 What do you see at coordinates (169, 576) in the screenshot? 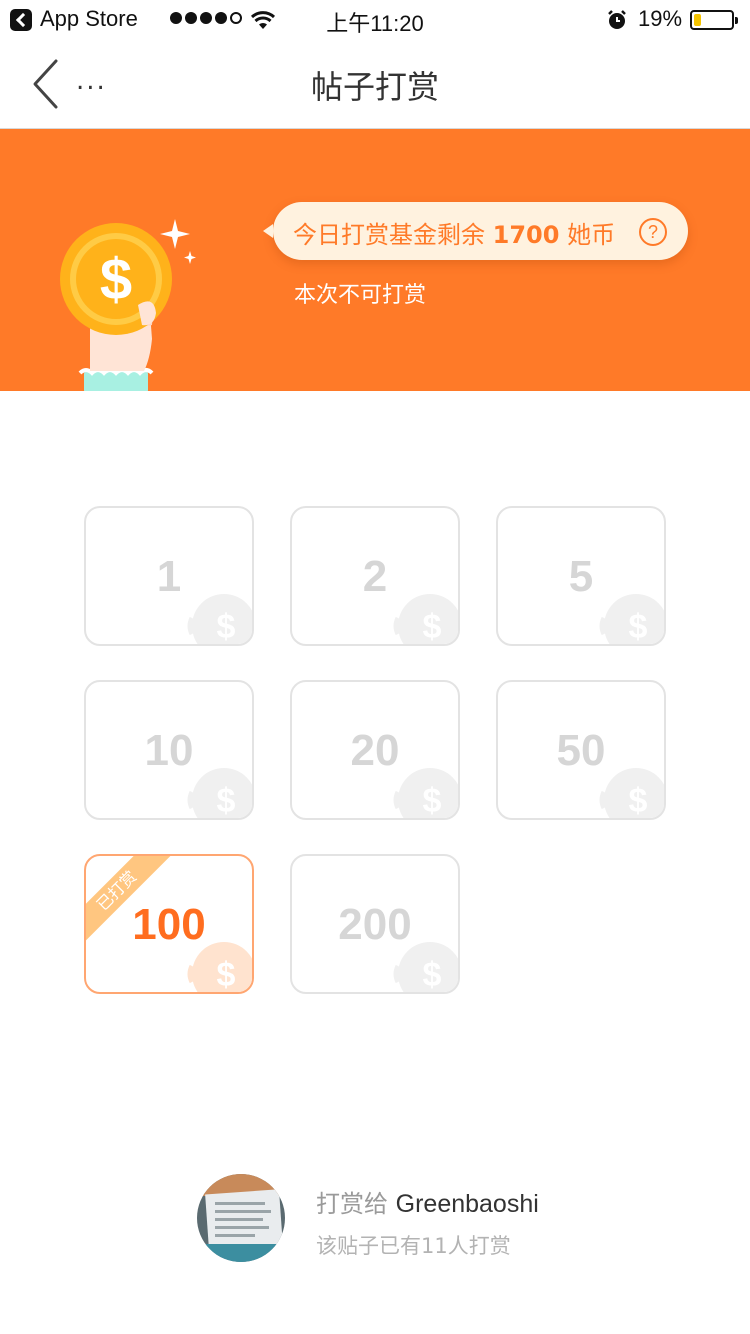
I see `amount-tile: 1 $` at bounding box center [169, 576].